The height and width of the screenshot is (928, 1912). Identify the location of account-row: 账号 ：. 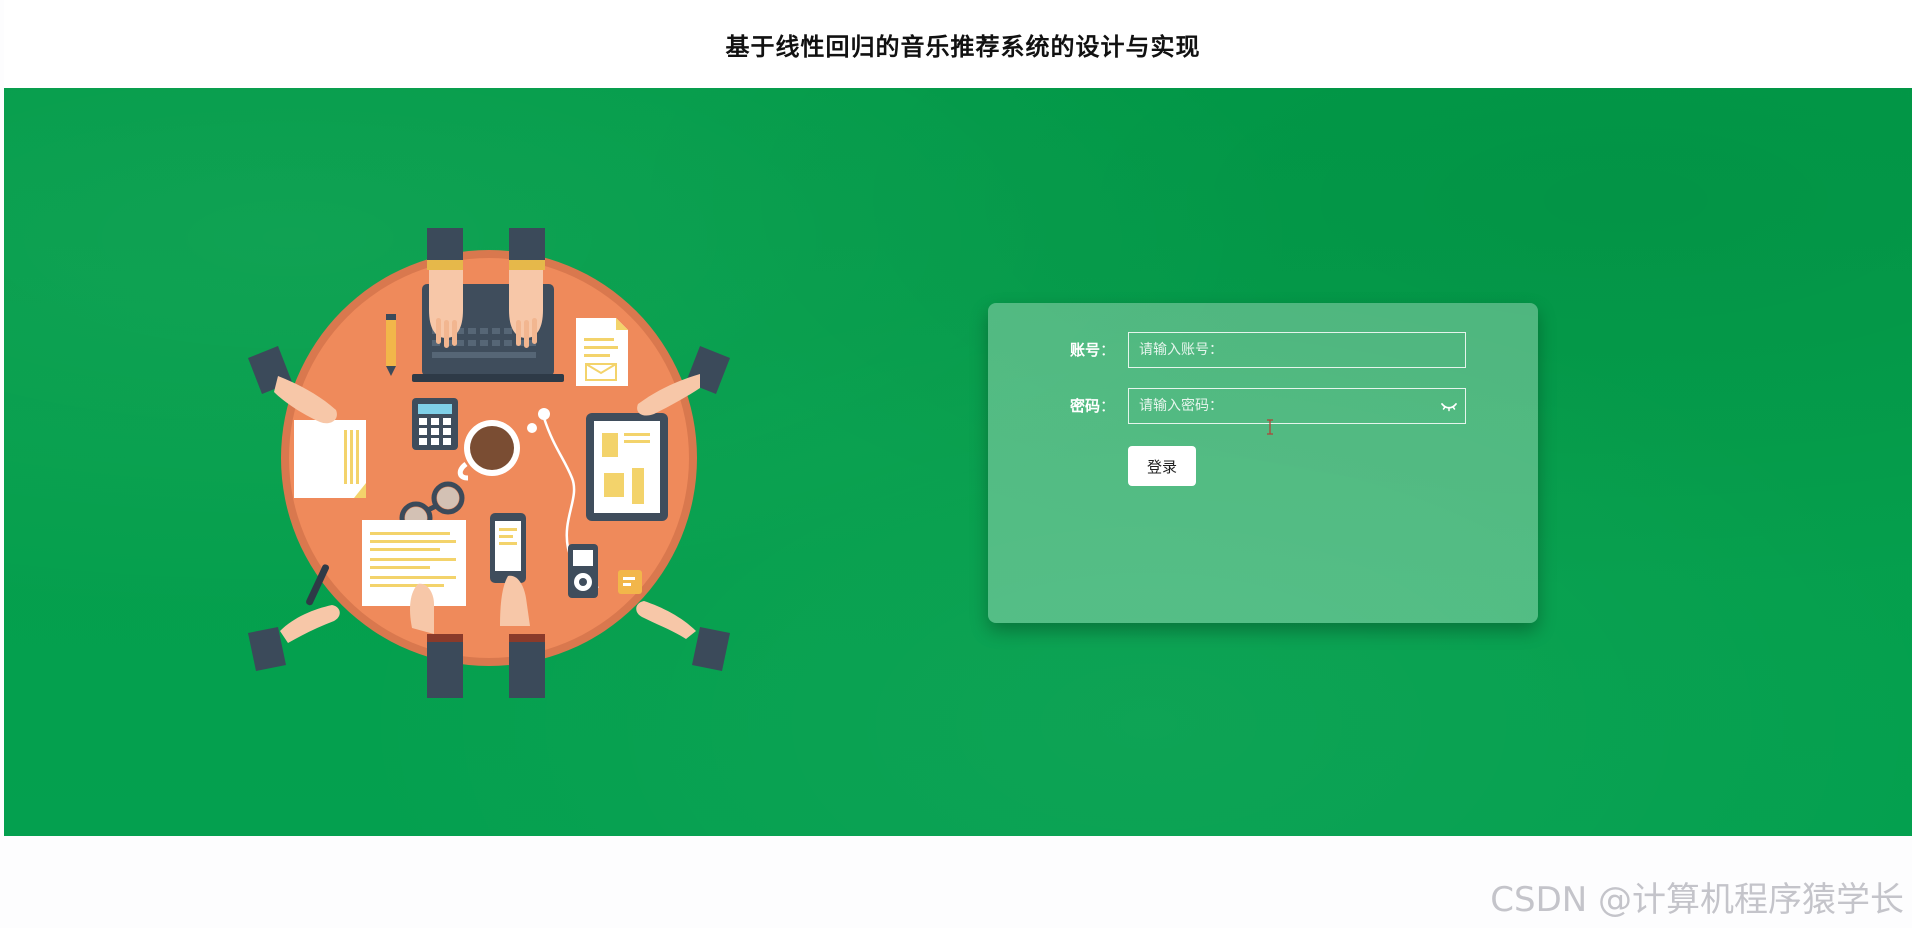
(1263, 350).